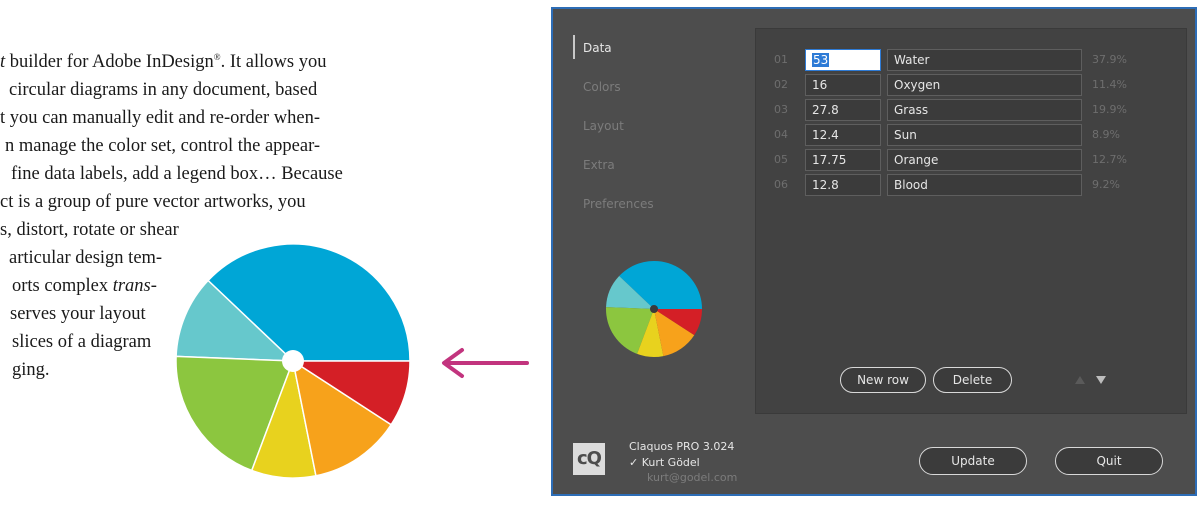  I want to click on doc-line-2: circular diagrams in any document, based, so click(163, 90).